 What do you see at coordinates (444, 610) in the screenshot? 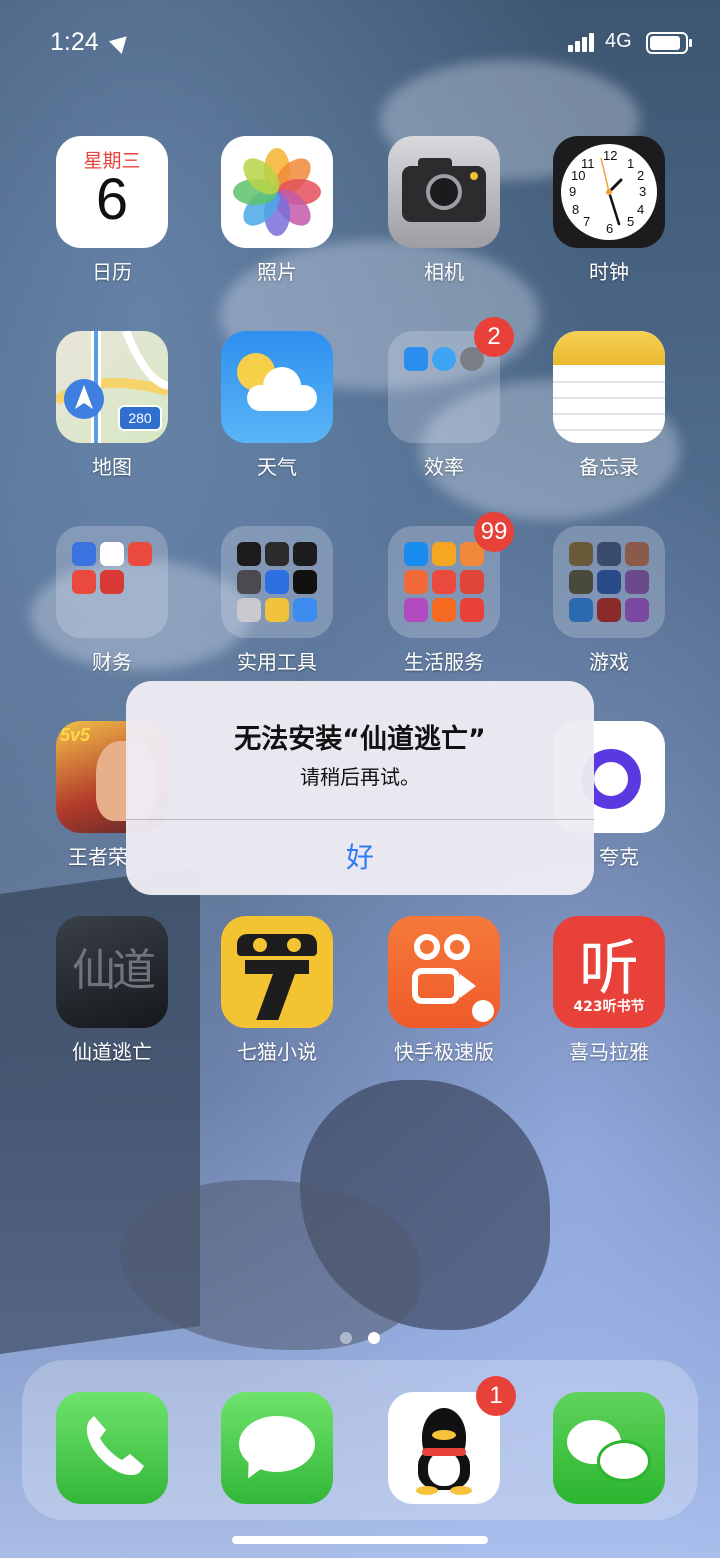
I see `taobao-icon` at bounding box center [444, 610].